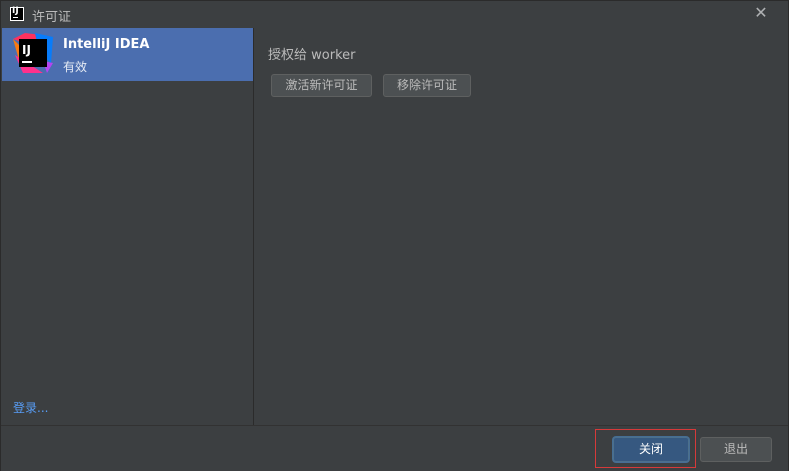  I want to click on exit-button: 退出, so click(736, 449).